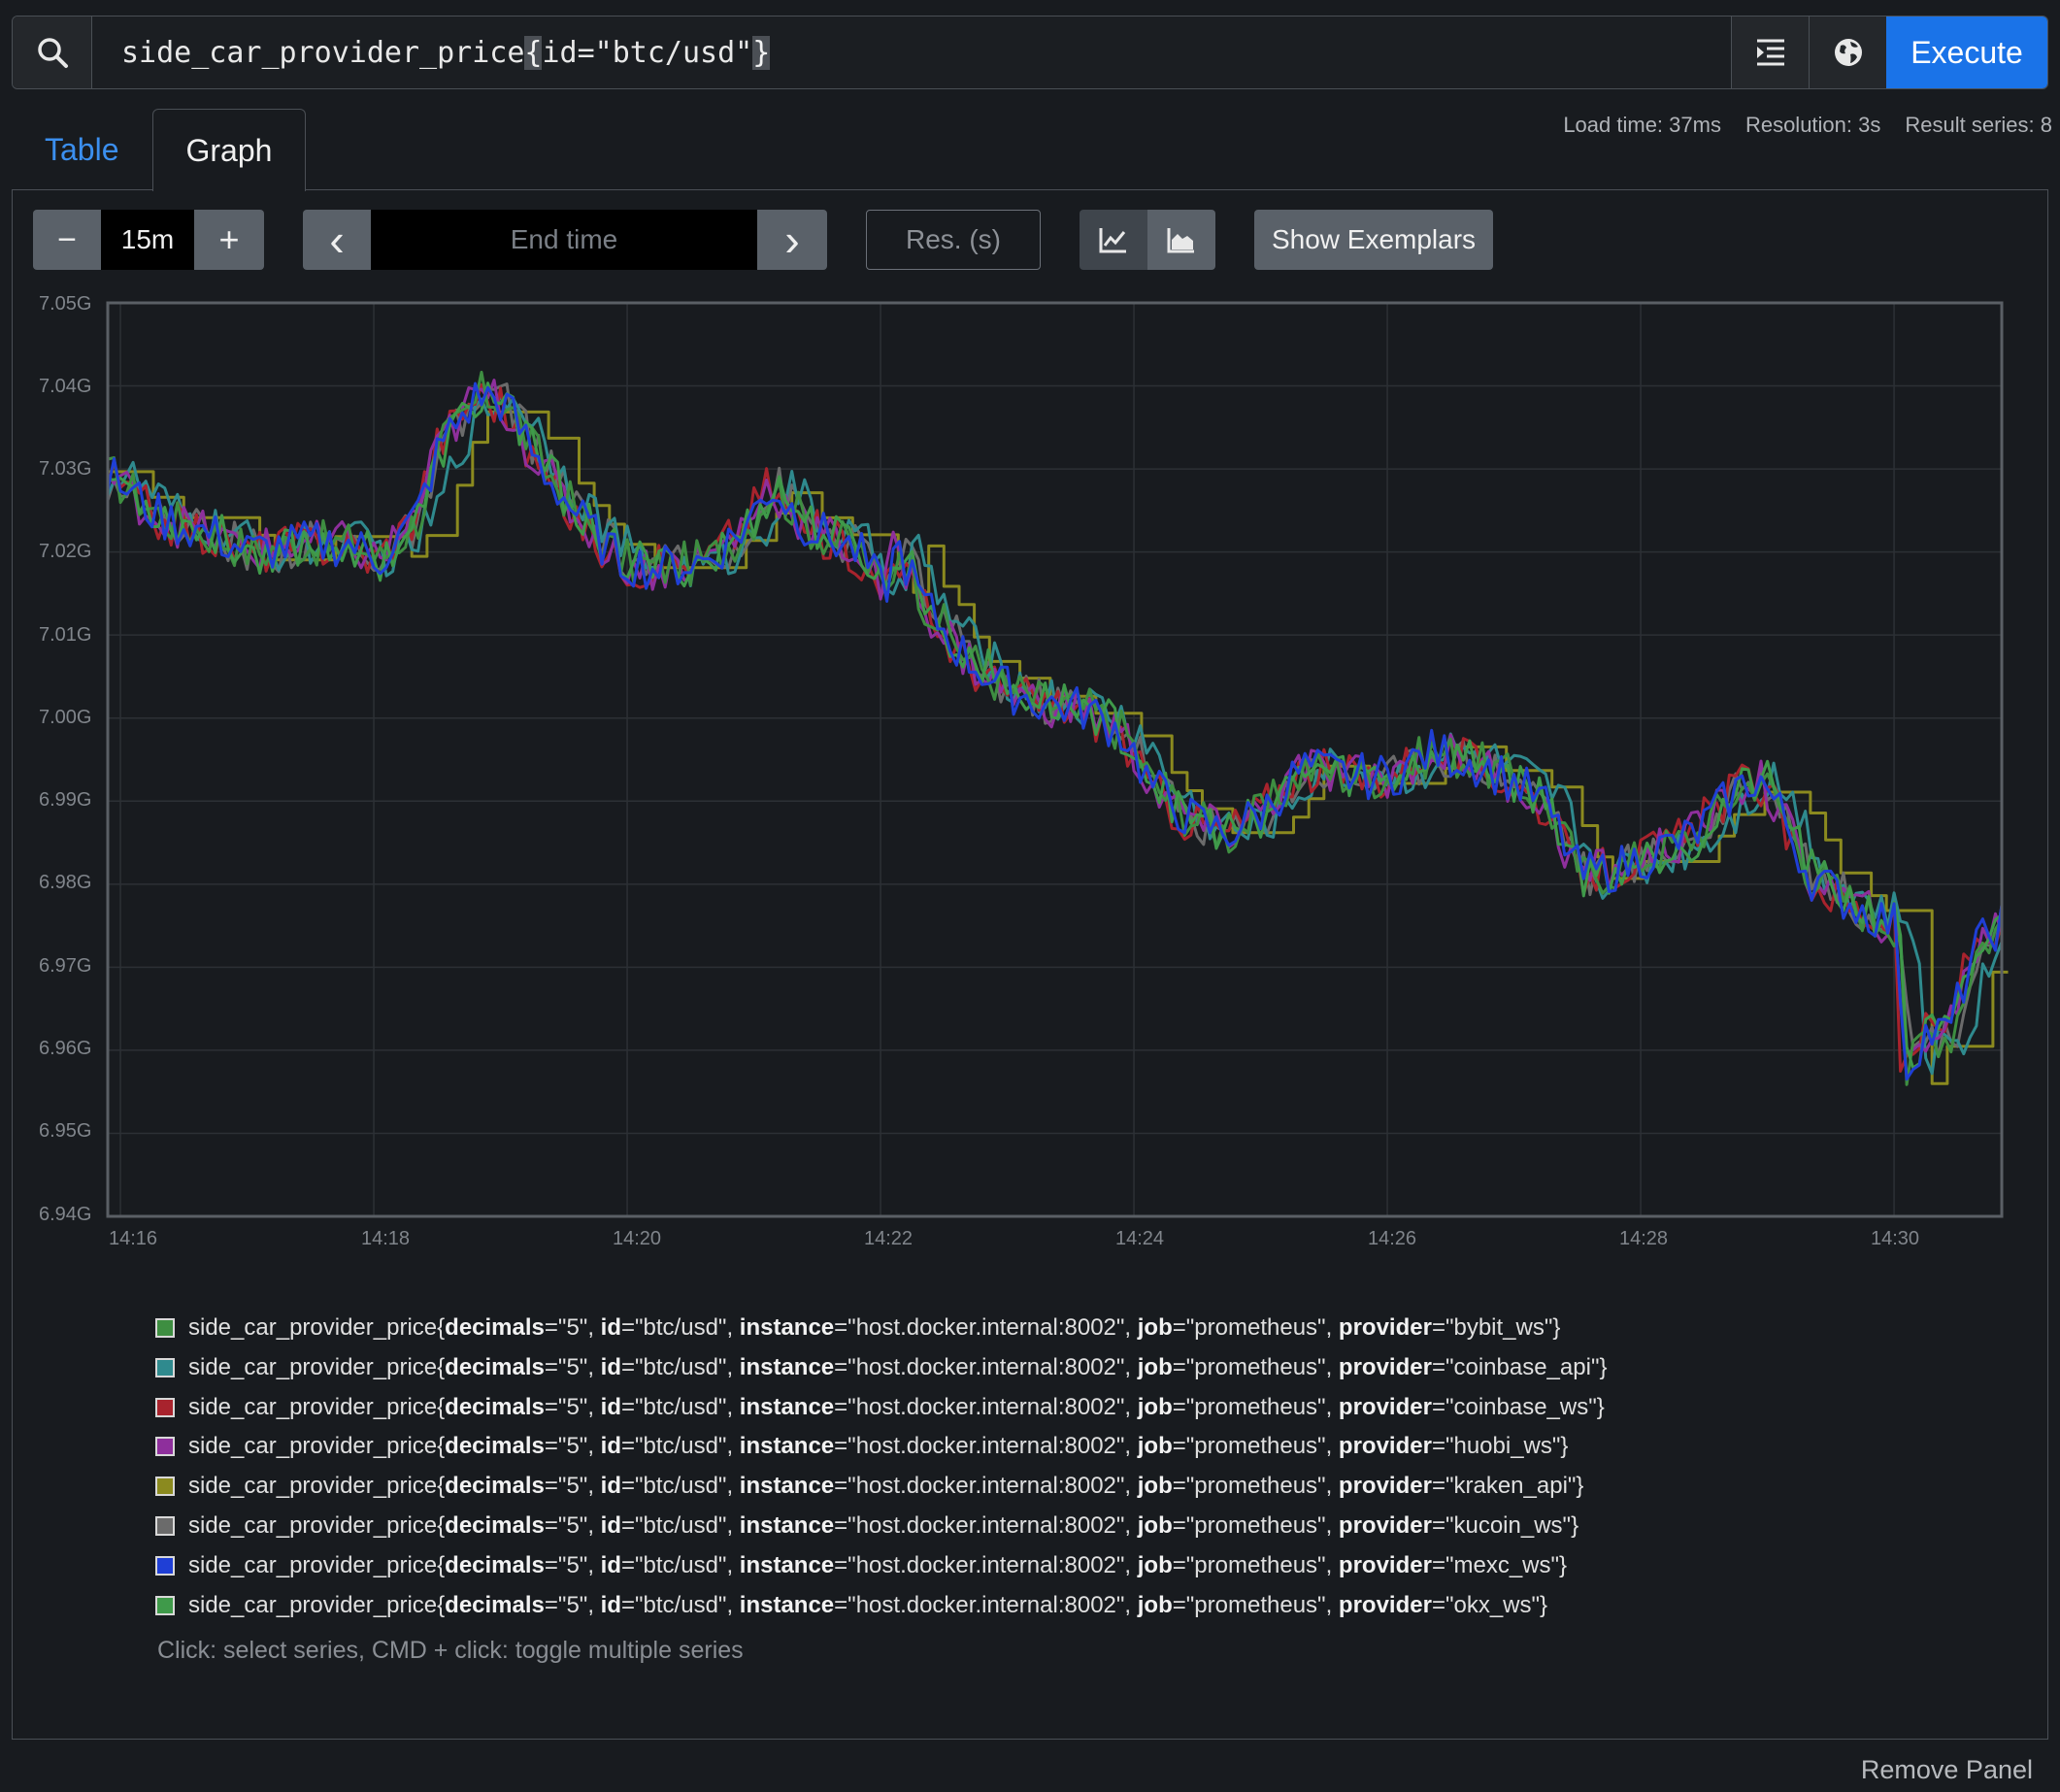 The height and width of the screenshot is (1792, 2060). Describe the element at coordinates (1492, 1605) in the screenshot. I see `legend-provider-value: okx_ws` at that location.